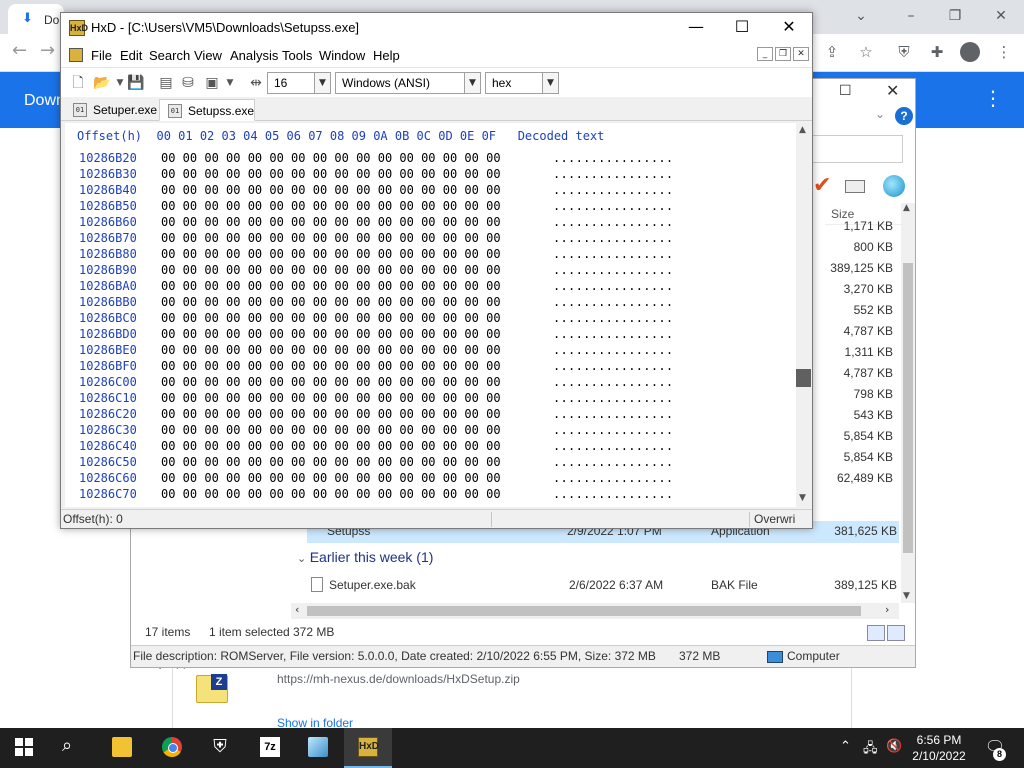  Describe the element at coordinates (36, 19) in the screenshot. I see `chrome-tab-downloads: ⬇ Do` at that location.